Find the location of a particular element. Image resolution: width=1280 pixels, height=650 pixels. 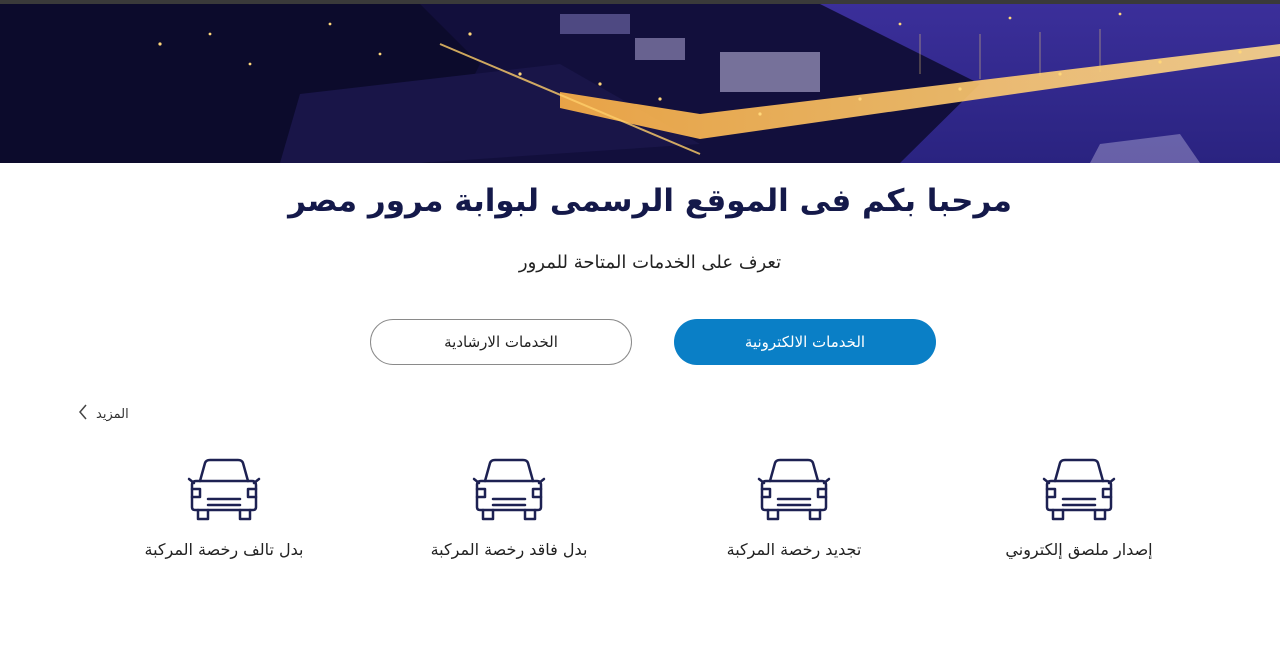

service-label: إصدار ملصق إلكتروني is located at coordinates (1079, 549).